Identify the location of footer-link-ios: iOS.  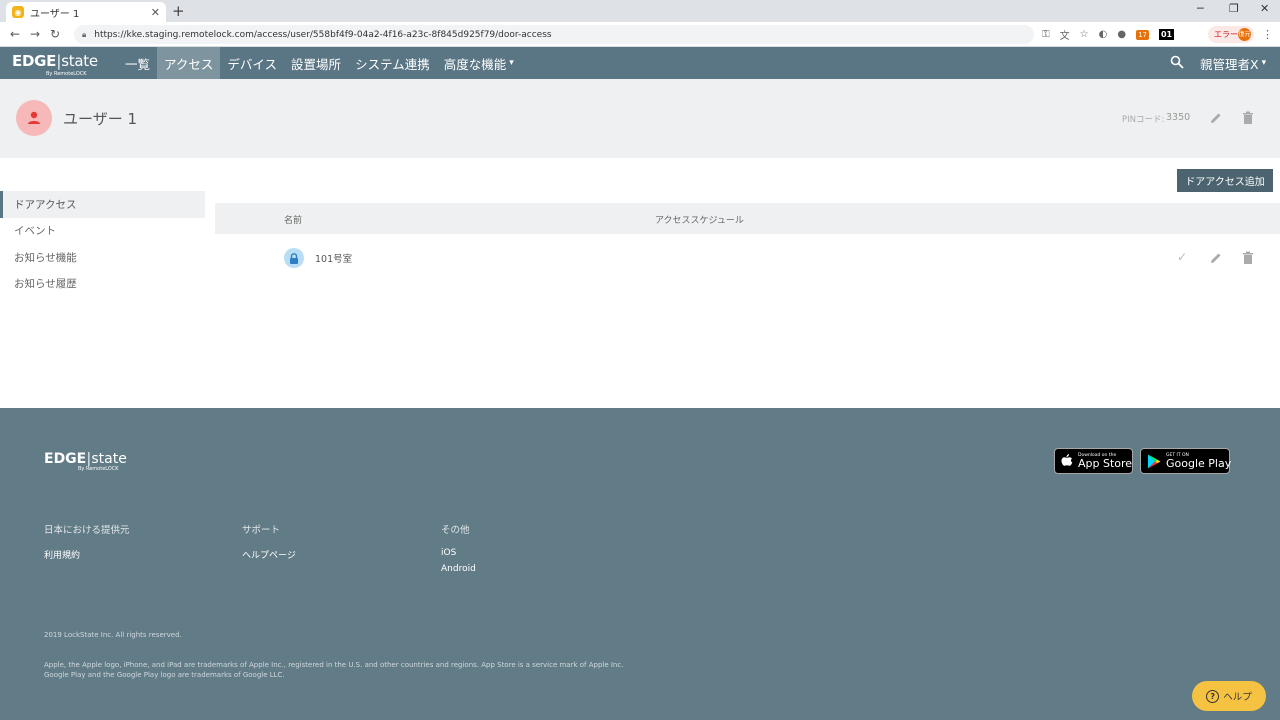
(448, 553).